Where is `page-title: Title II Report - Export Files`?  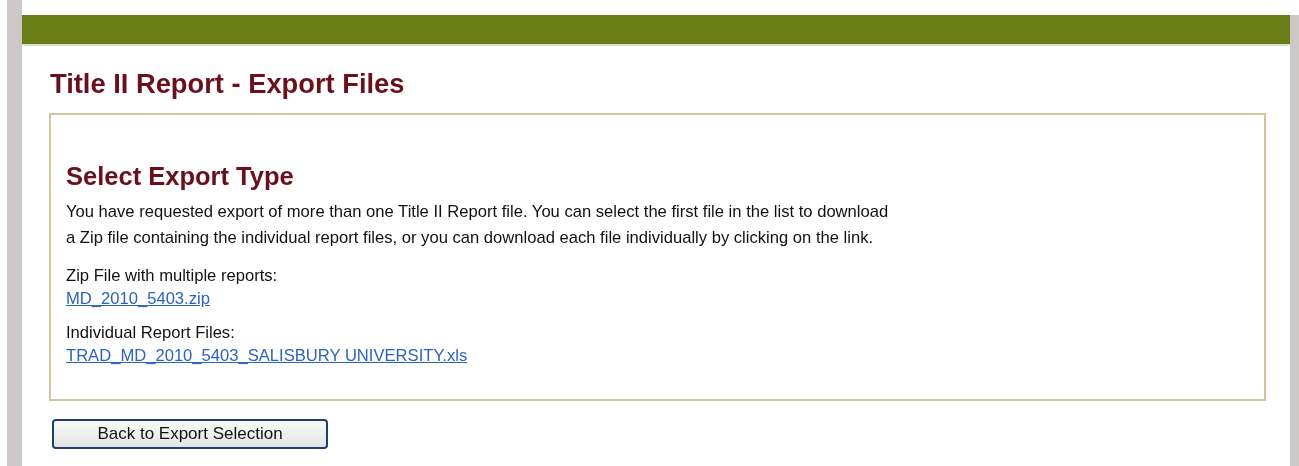 page-title: Title II Report - Export Files is located at coordinates (228, 84).